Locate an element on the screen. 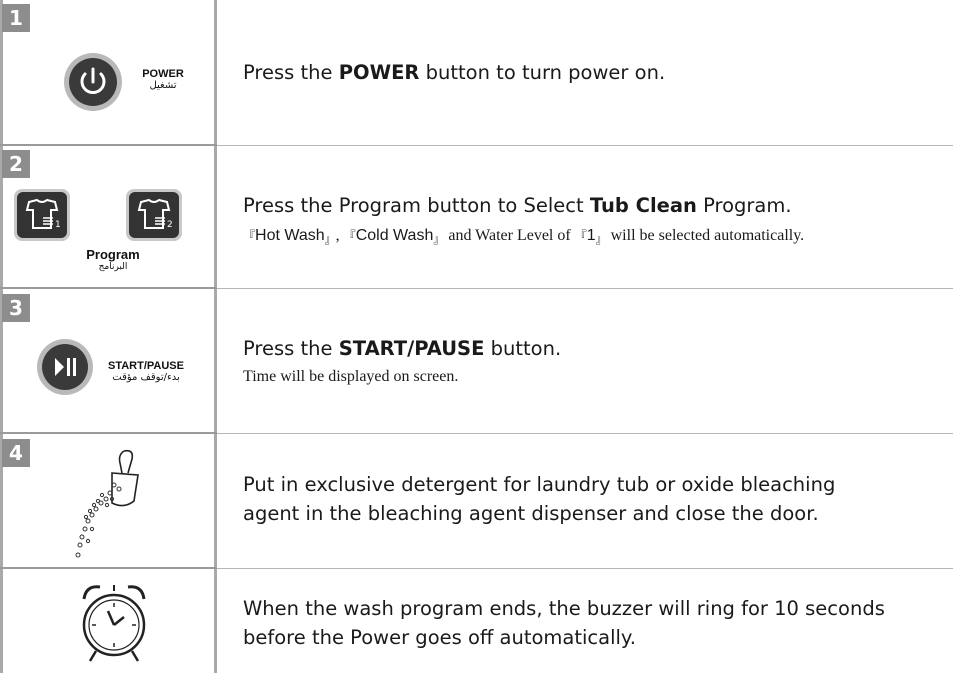 The image size is (953, 673). text-segment: button. is located at coordinates (523, 348).